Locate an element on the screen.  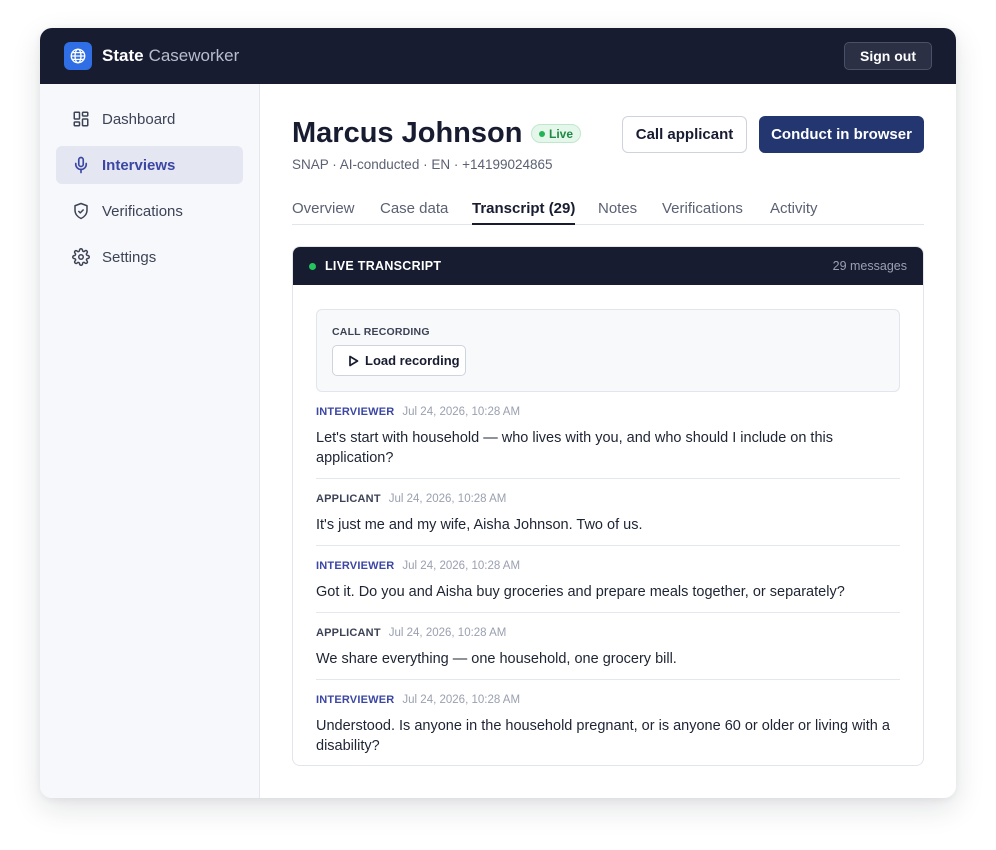
sidebar-item-label: Verifications is located at coordinates (142, 211).